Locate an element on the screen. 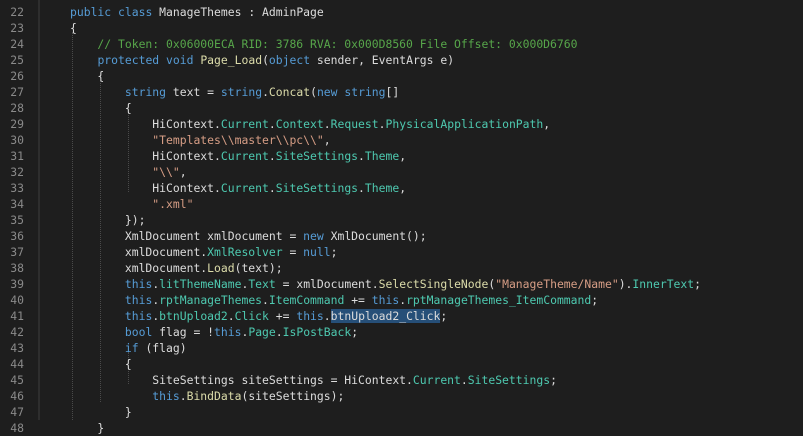 This screenshot has width=803, height=436. code-token: ItemCommand is located at coordinates (306, 300).